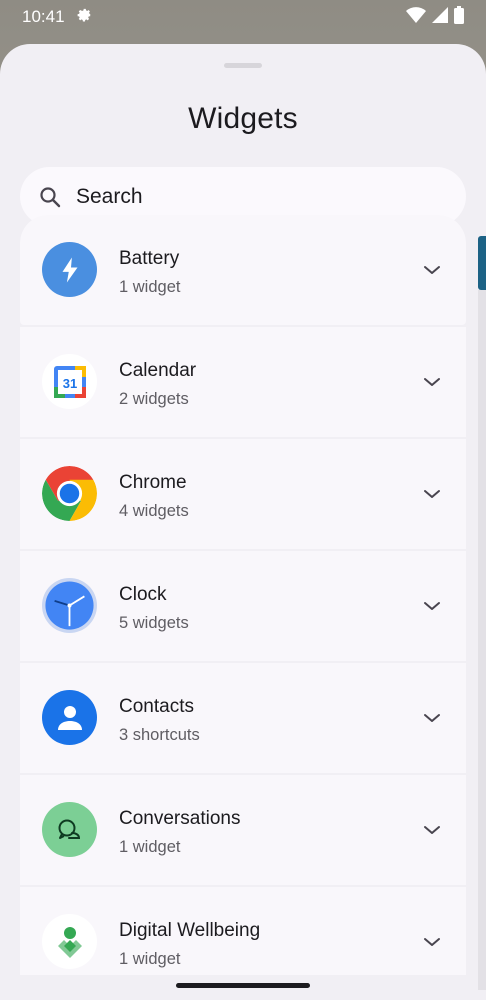  I want to click on list-item-text: Chrome 4 widgets, so click(154, 496).